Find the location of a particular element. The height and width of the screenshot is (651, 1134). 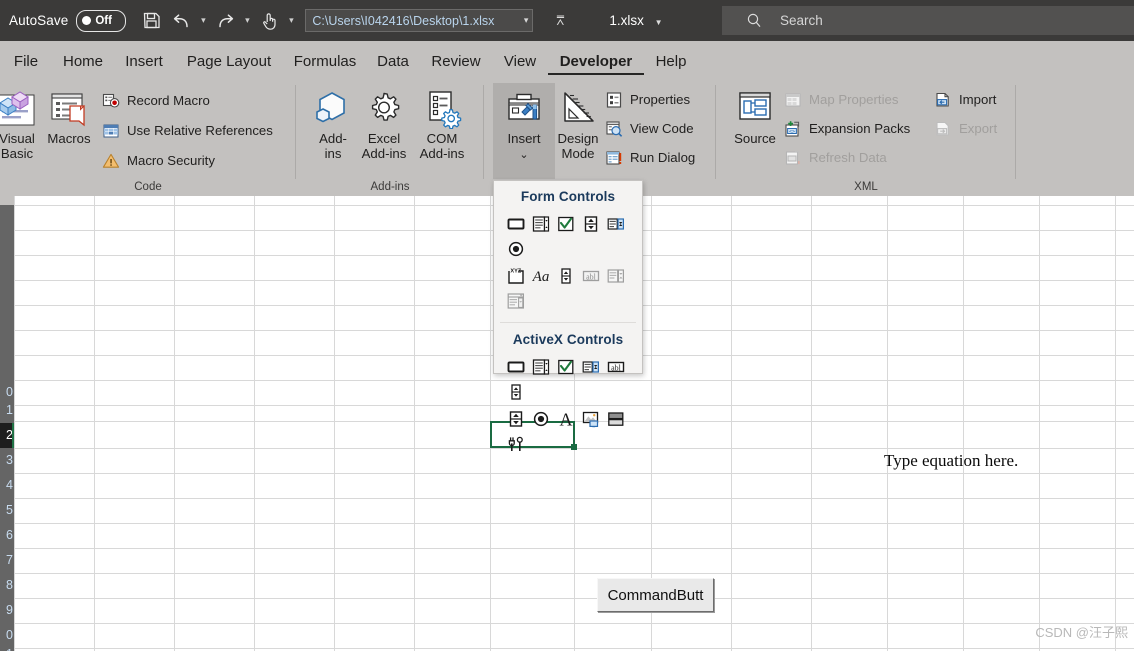

row-header-cell: 7 is located at coordinates (7, 560).